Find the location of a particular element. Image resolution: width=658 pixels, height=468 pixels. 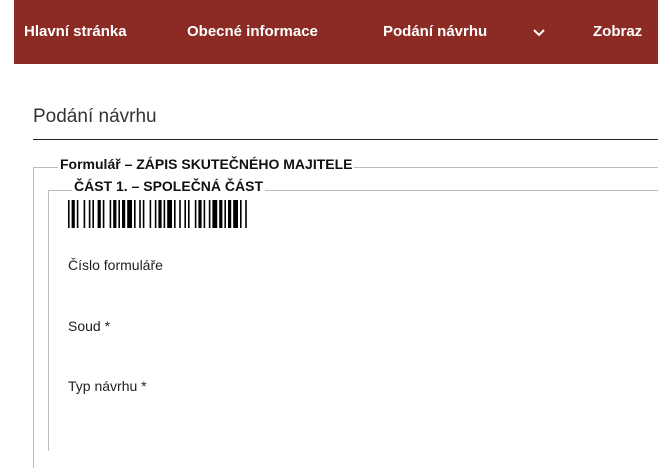

chevron-down-icon is located at coordinates (539, 32).